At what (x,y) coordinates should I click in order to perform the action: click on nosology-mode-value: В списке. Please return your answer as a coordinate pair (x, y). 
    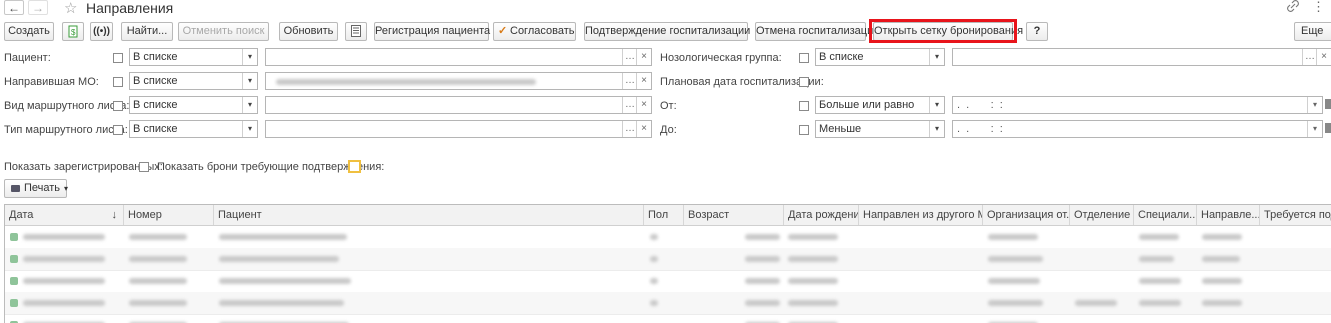
    Looking at the image, I should click on (841, 57).